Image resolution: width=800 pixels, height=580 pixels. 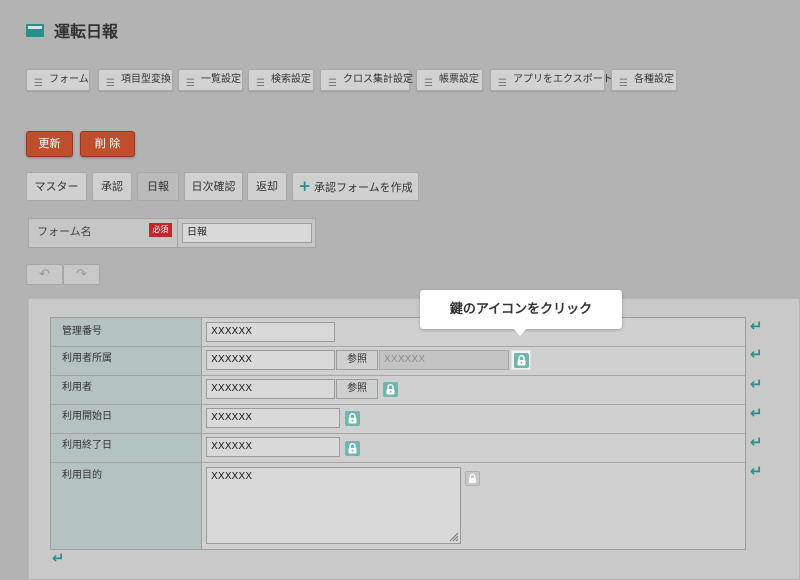 What do you see at coordinates (56, 186) in the screenshot?
I see `form-tab-master: マスター` at bounding box center [56, 186].